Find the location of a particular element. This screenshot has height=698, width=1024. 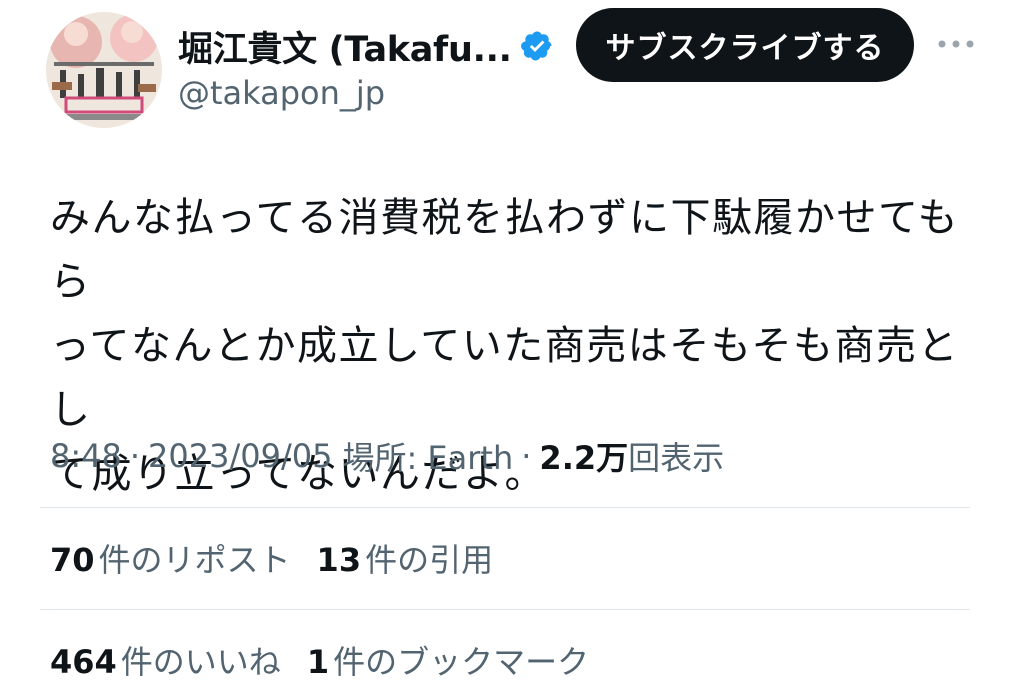

likes-count: 464 is located at coordinates (83, 662).